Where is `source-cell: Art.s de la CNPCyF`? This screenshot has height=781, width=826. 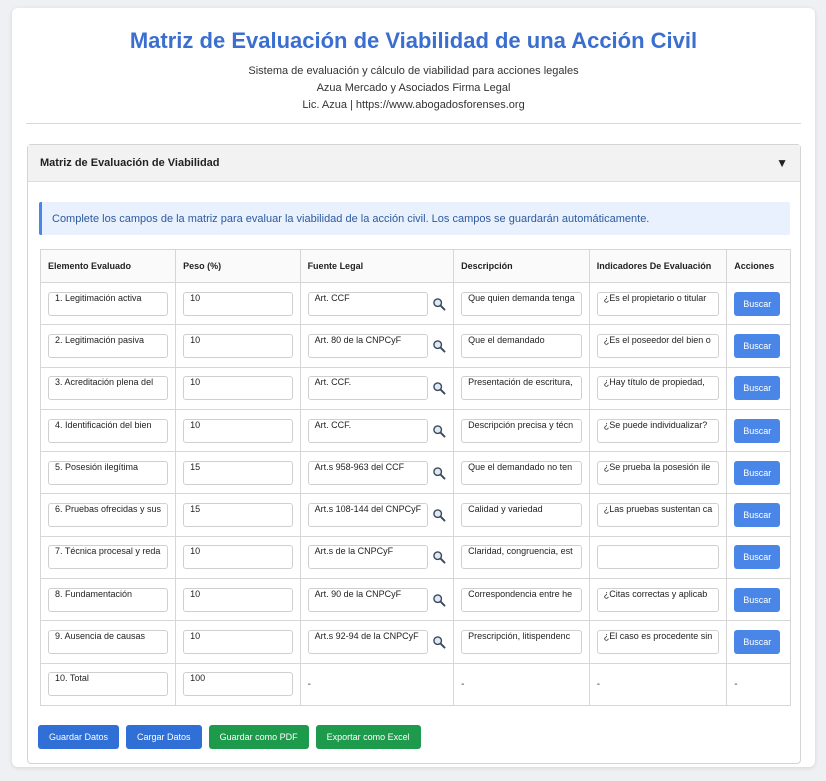
source-cell: Art.s de la CNPCyF is located at coordinates (377, 557).